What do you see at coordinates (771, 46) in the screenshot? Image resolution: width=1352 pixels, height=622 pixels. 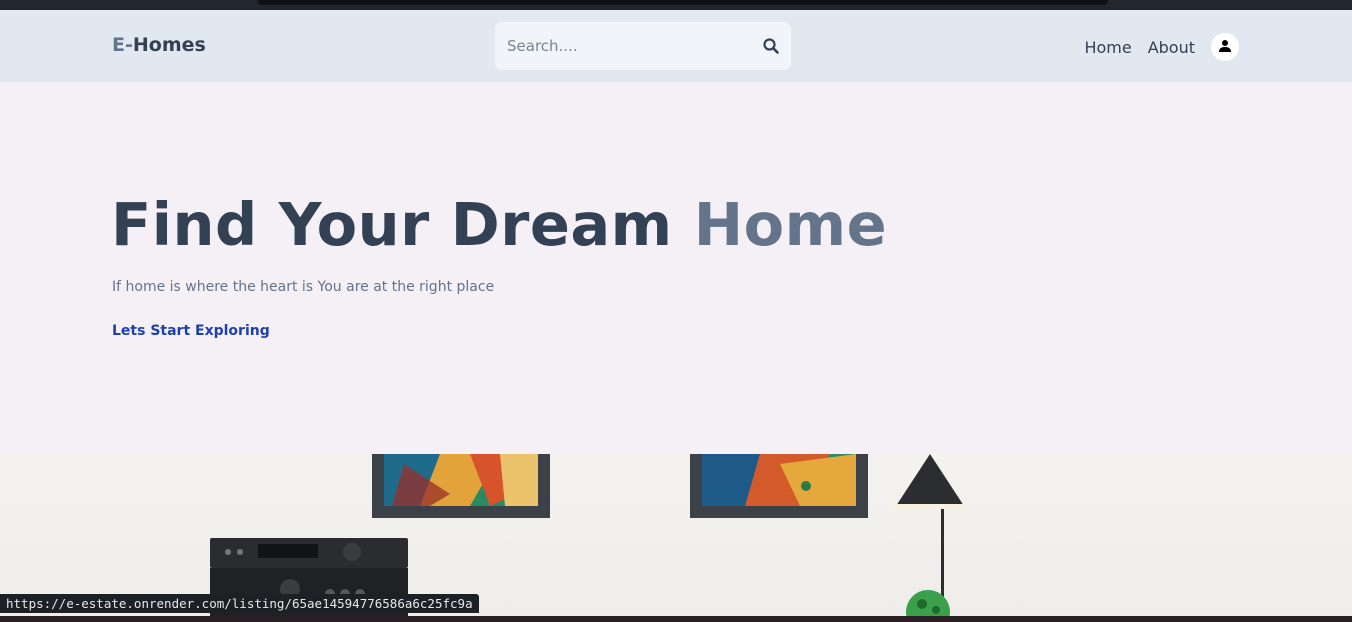 I see `search-icon` at bounding box center [771, 46].